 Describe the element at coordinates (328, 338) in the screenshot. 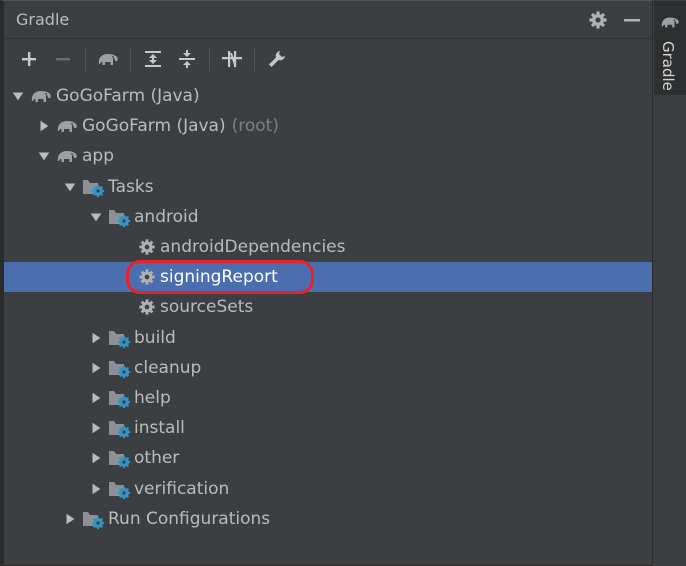

I see `tree-node-build-group: build` at that location.